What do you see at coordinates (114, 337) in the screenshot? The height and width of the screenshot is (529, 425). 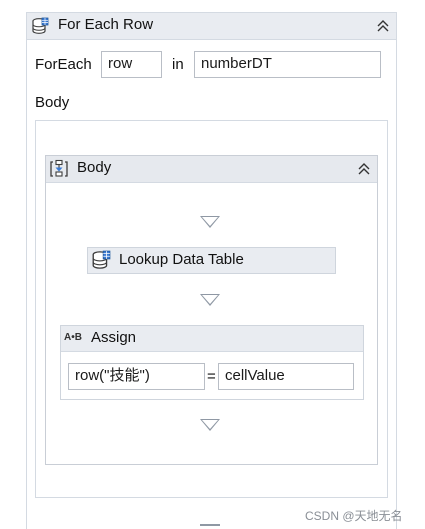 I see `assign-title: Assign` at bounding box center [114, 337].